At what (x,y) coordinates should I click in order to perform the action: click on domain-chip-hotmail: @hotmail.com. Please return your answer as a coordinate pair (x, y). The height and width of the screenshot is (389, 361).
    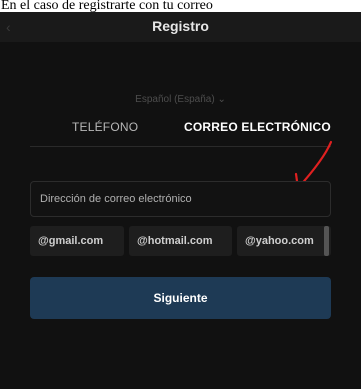
    Looking at the image, I should click on (180, 241).